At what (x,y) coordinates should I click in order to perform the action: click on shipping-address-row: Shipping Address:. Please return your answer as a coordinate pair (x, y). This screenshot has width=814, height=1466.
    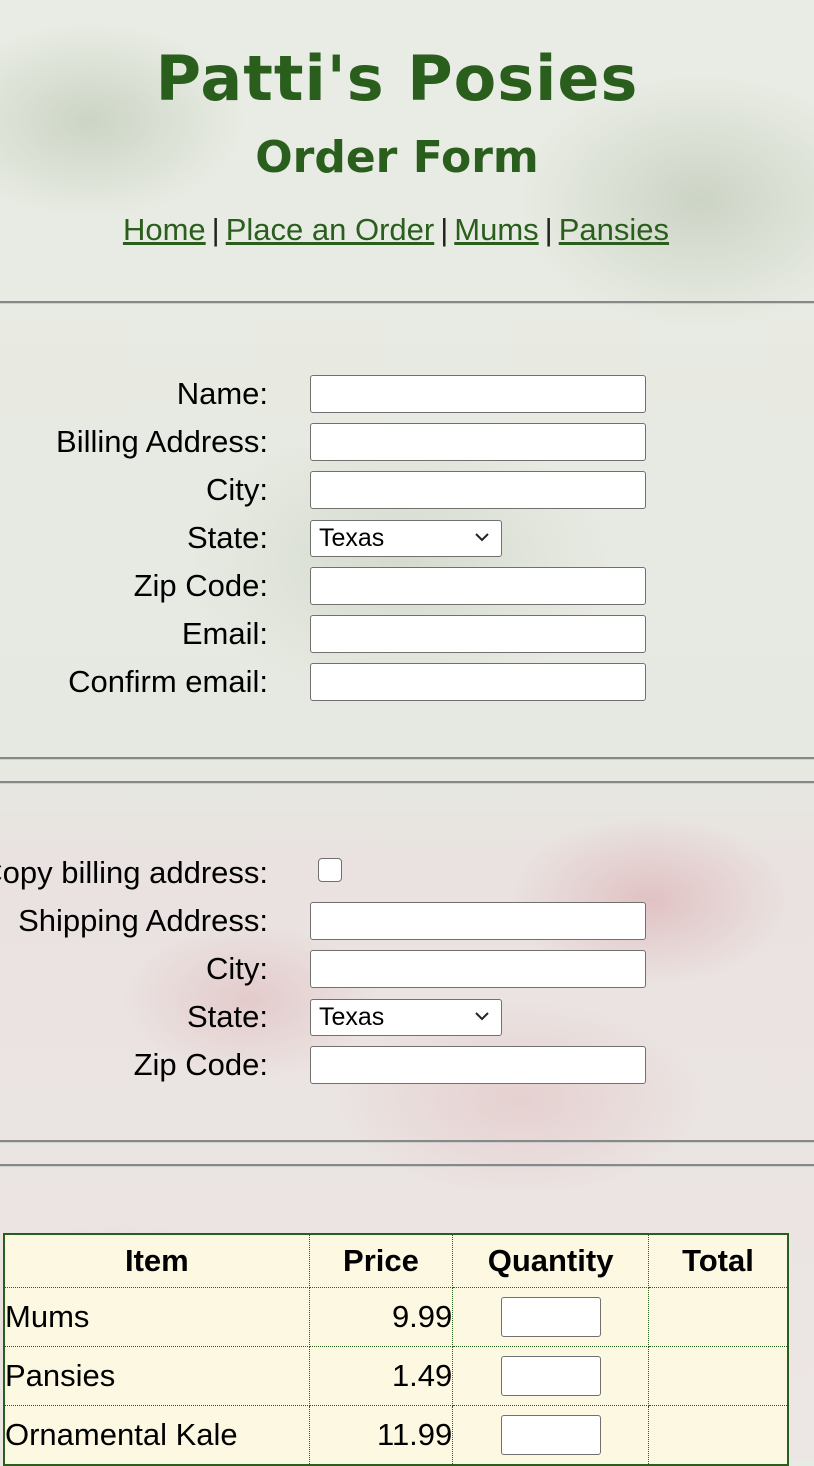
    Looking at the image, I should click on (407, 924).